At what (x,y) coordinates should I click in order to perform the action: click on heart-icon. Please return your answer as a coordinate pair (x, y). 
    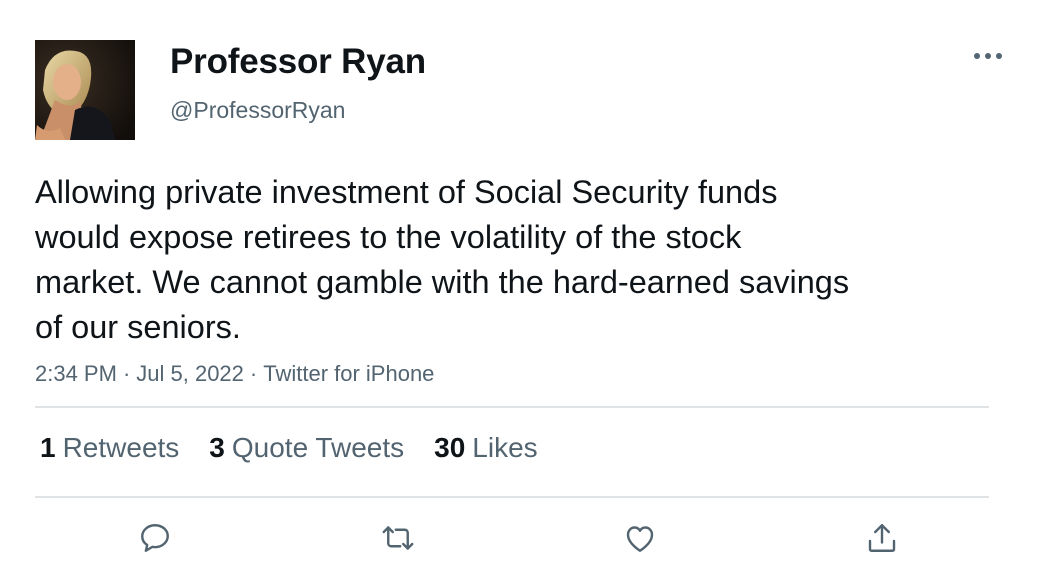
    Looking at the image, I should click on (640, 539).